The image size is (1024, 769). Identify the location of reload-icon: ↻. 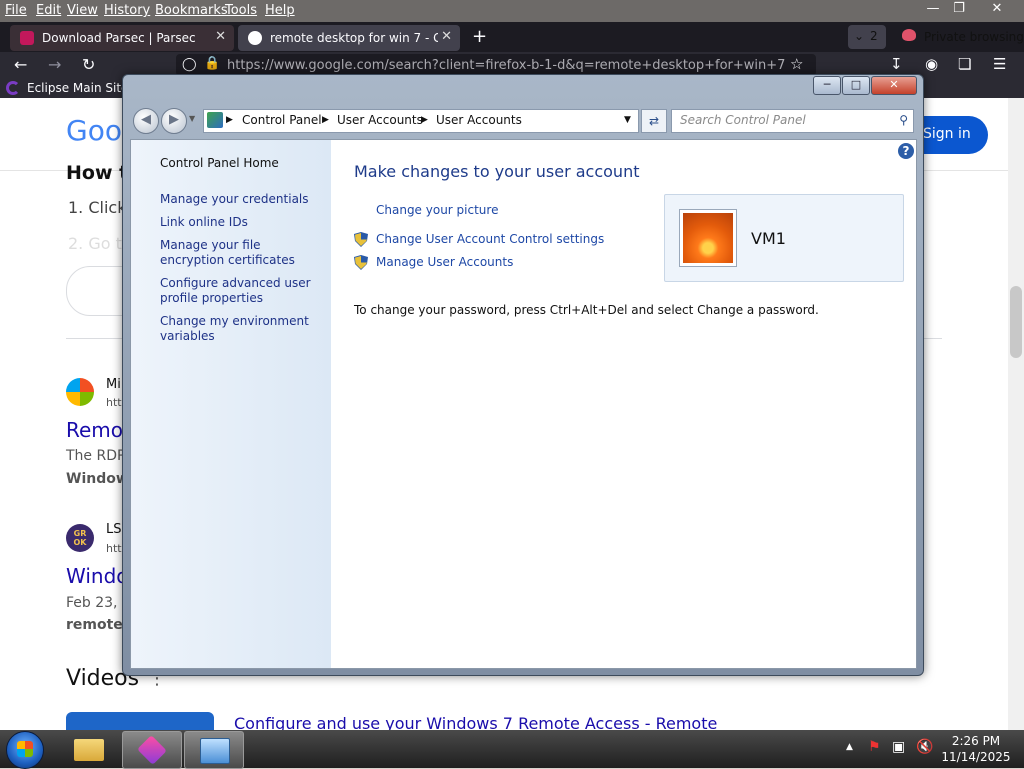
(88, 64).